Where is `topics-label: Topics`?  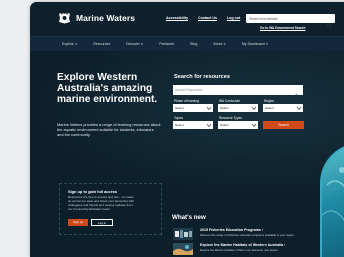
topics-label: Topics is located at coordinates (179, 118).